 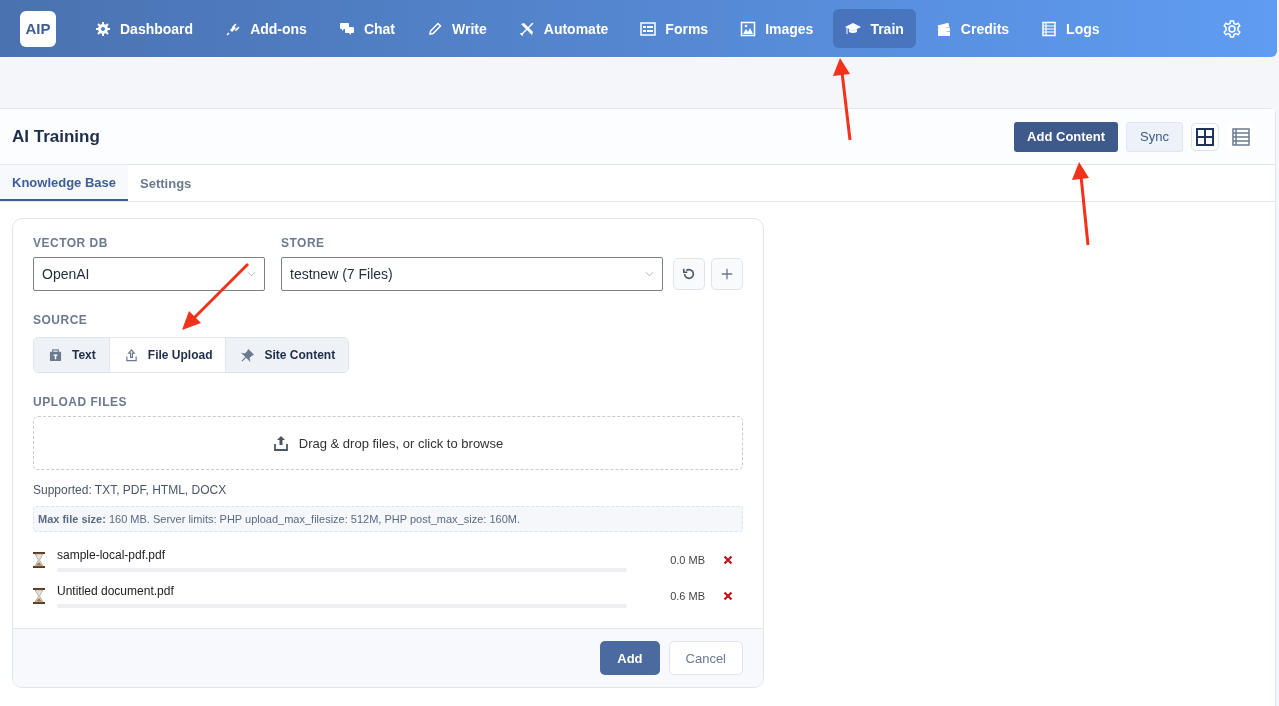 I want to click on file-size-limits-note: Max file size: 160 MB. Server limits: PHP upload_max_filesize: 512M, PHP post_max_size: 160M., so click(x=388, y=519).